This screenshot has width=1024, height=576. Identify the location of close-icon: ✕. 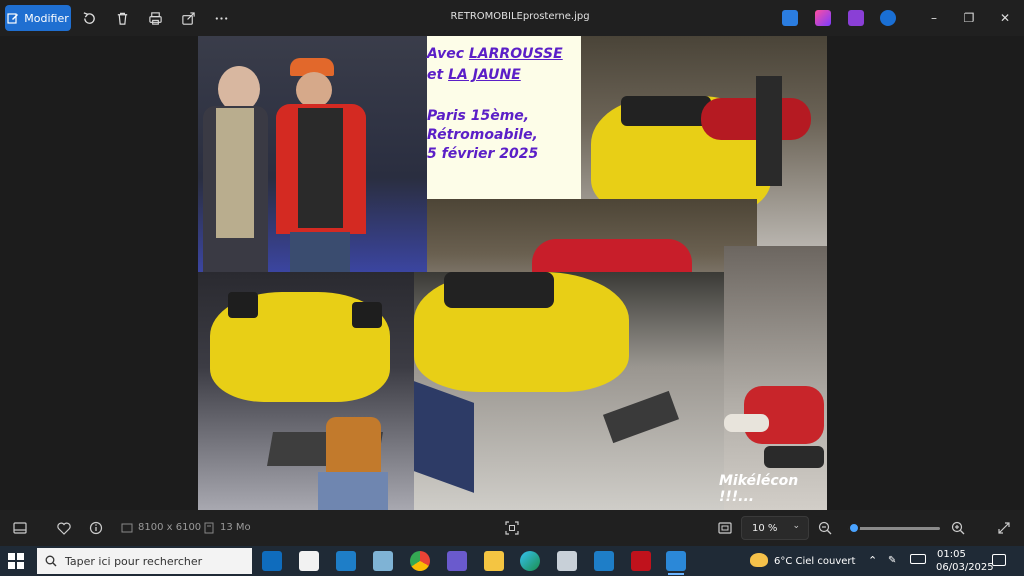
(1005, 18).